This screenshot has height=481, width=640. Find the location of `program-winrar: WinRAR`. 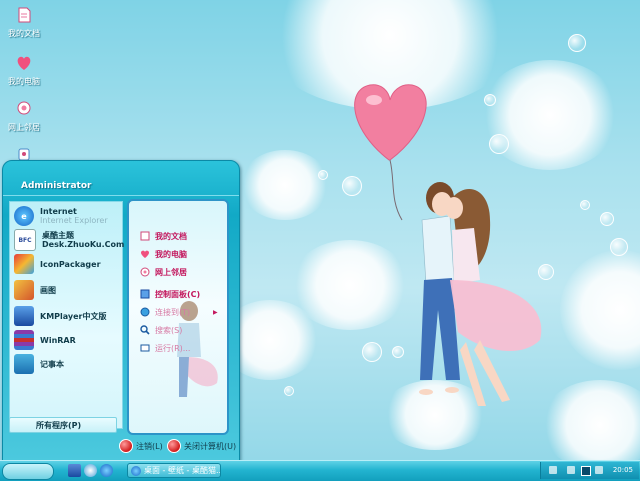

program-winrar: WinRAR is located at coordinates (45, 340).